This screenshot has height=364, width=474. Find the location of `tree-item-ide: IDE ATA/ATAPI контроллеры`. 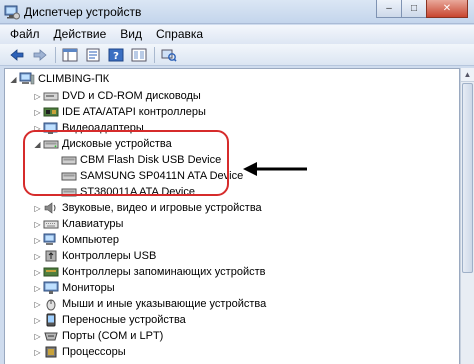

tree-item-ide: IDE ATA/ATAPI контроллеры is located at coordinates (134, 112).